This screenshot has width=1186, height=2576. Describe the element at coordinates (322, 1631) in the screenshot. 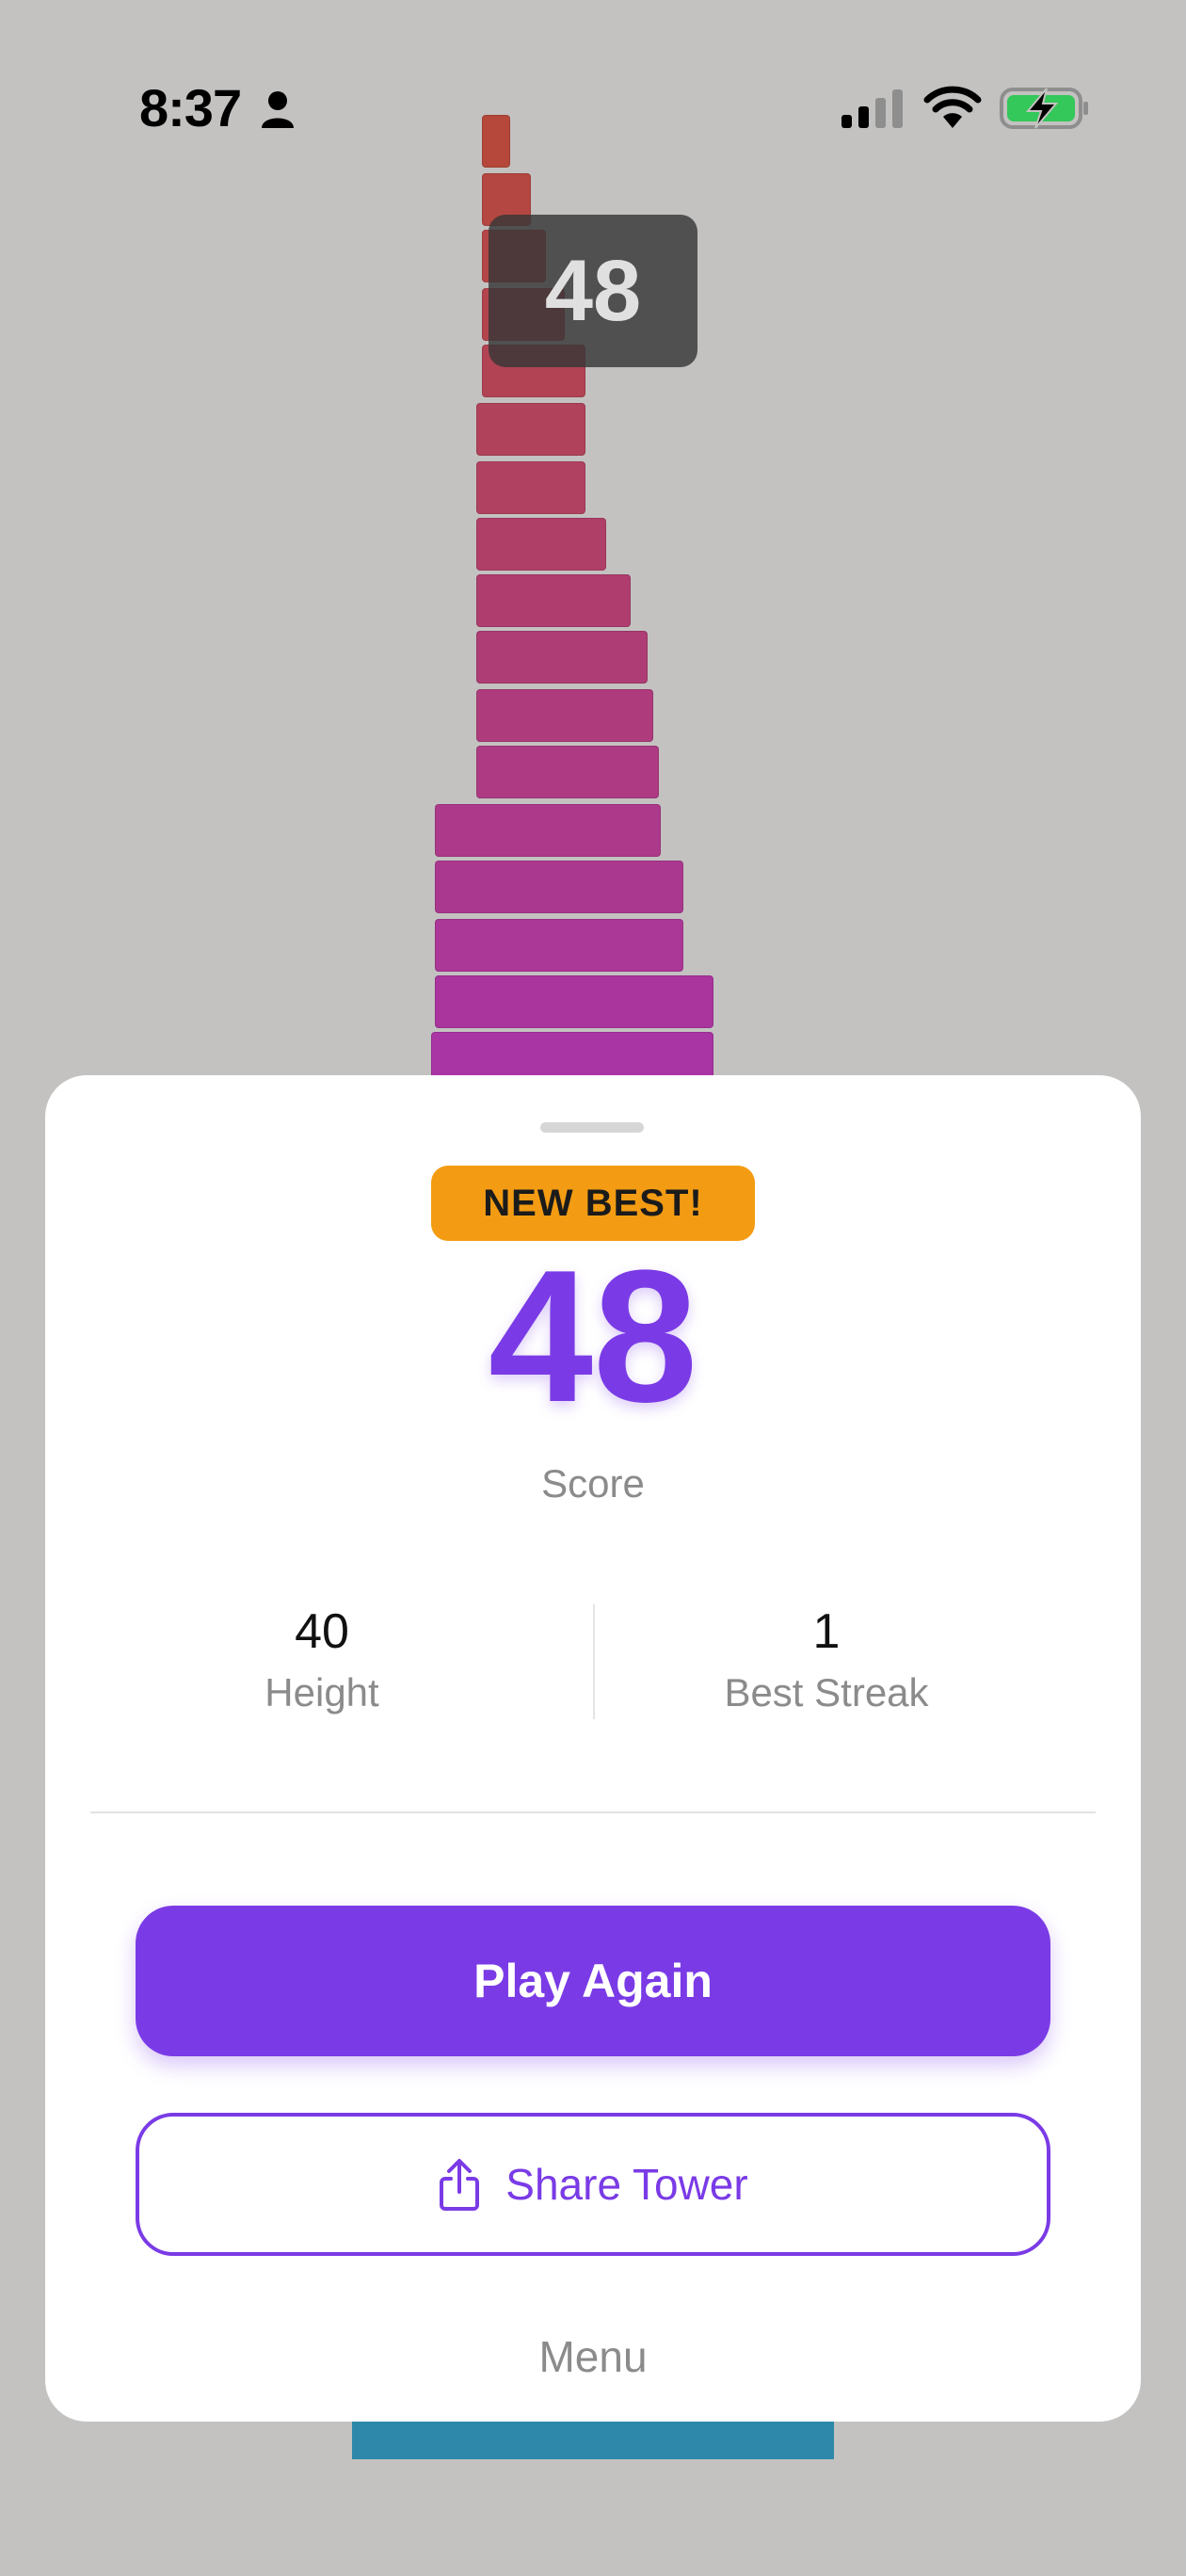

I see `stat-height-value: 40` at that location.